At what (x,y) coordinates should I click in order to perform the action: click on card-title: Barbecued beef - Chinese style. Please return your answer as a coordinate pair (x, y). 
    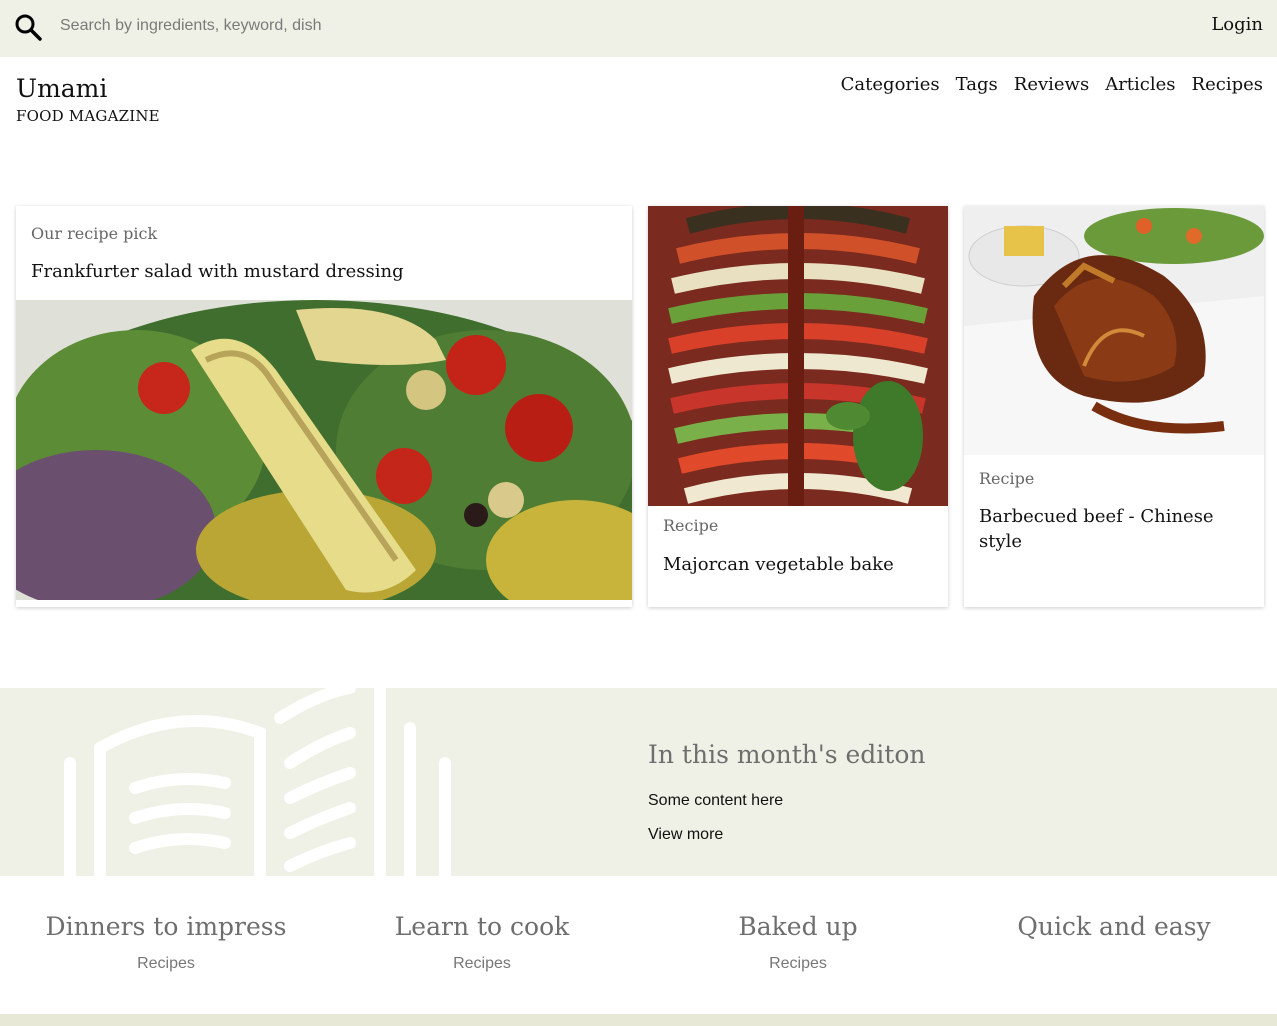
    Looking at the image, I should click on (1114, 529).